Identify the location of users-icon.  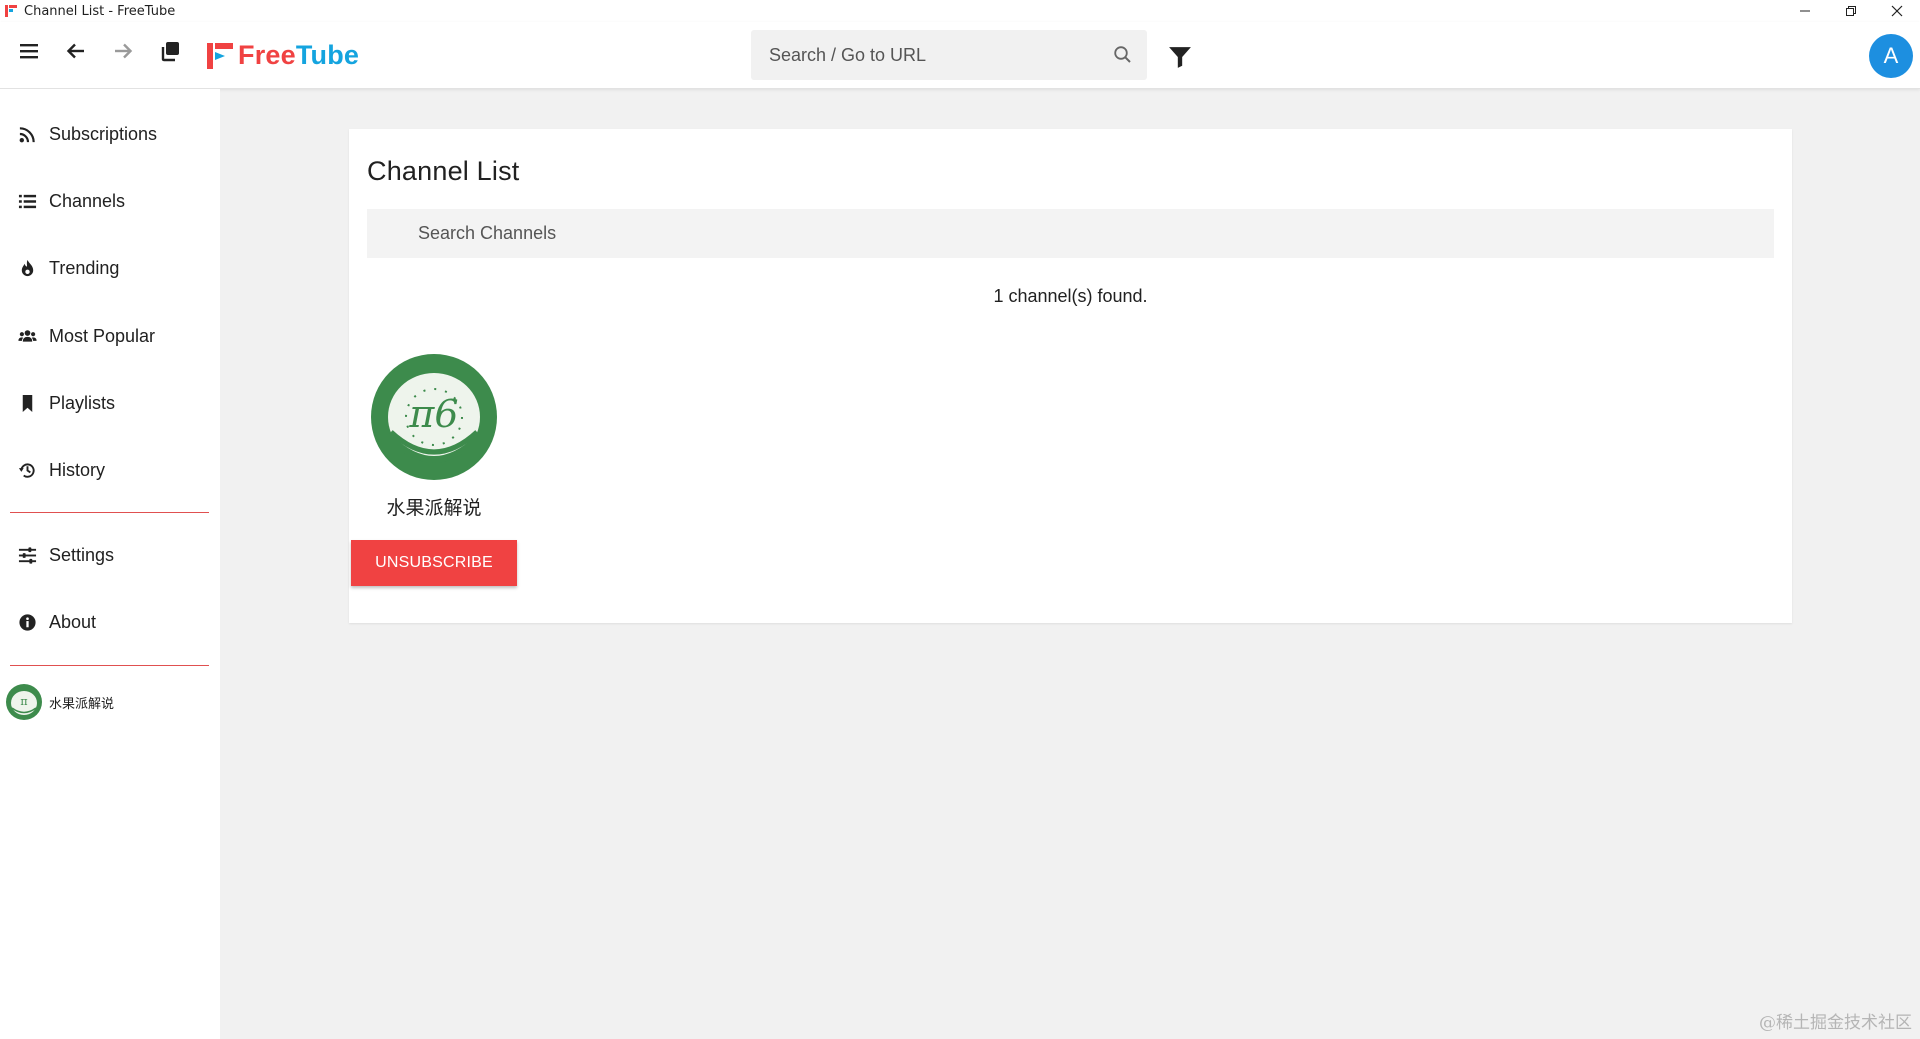
(27, 336).